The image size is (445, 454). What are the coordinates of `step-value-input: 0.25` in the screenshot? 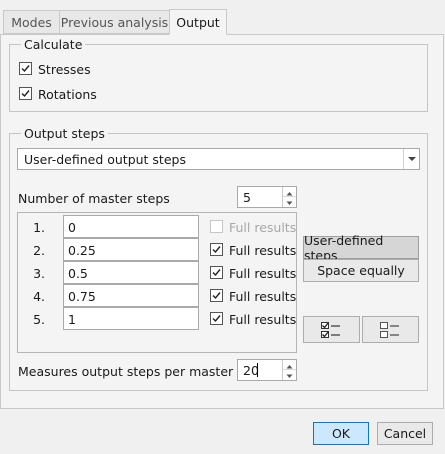 It's located at (131, 249).